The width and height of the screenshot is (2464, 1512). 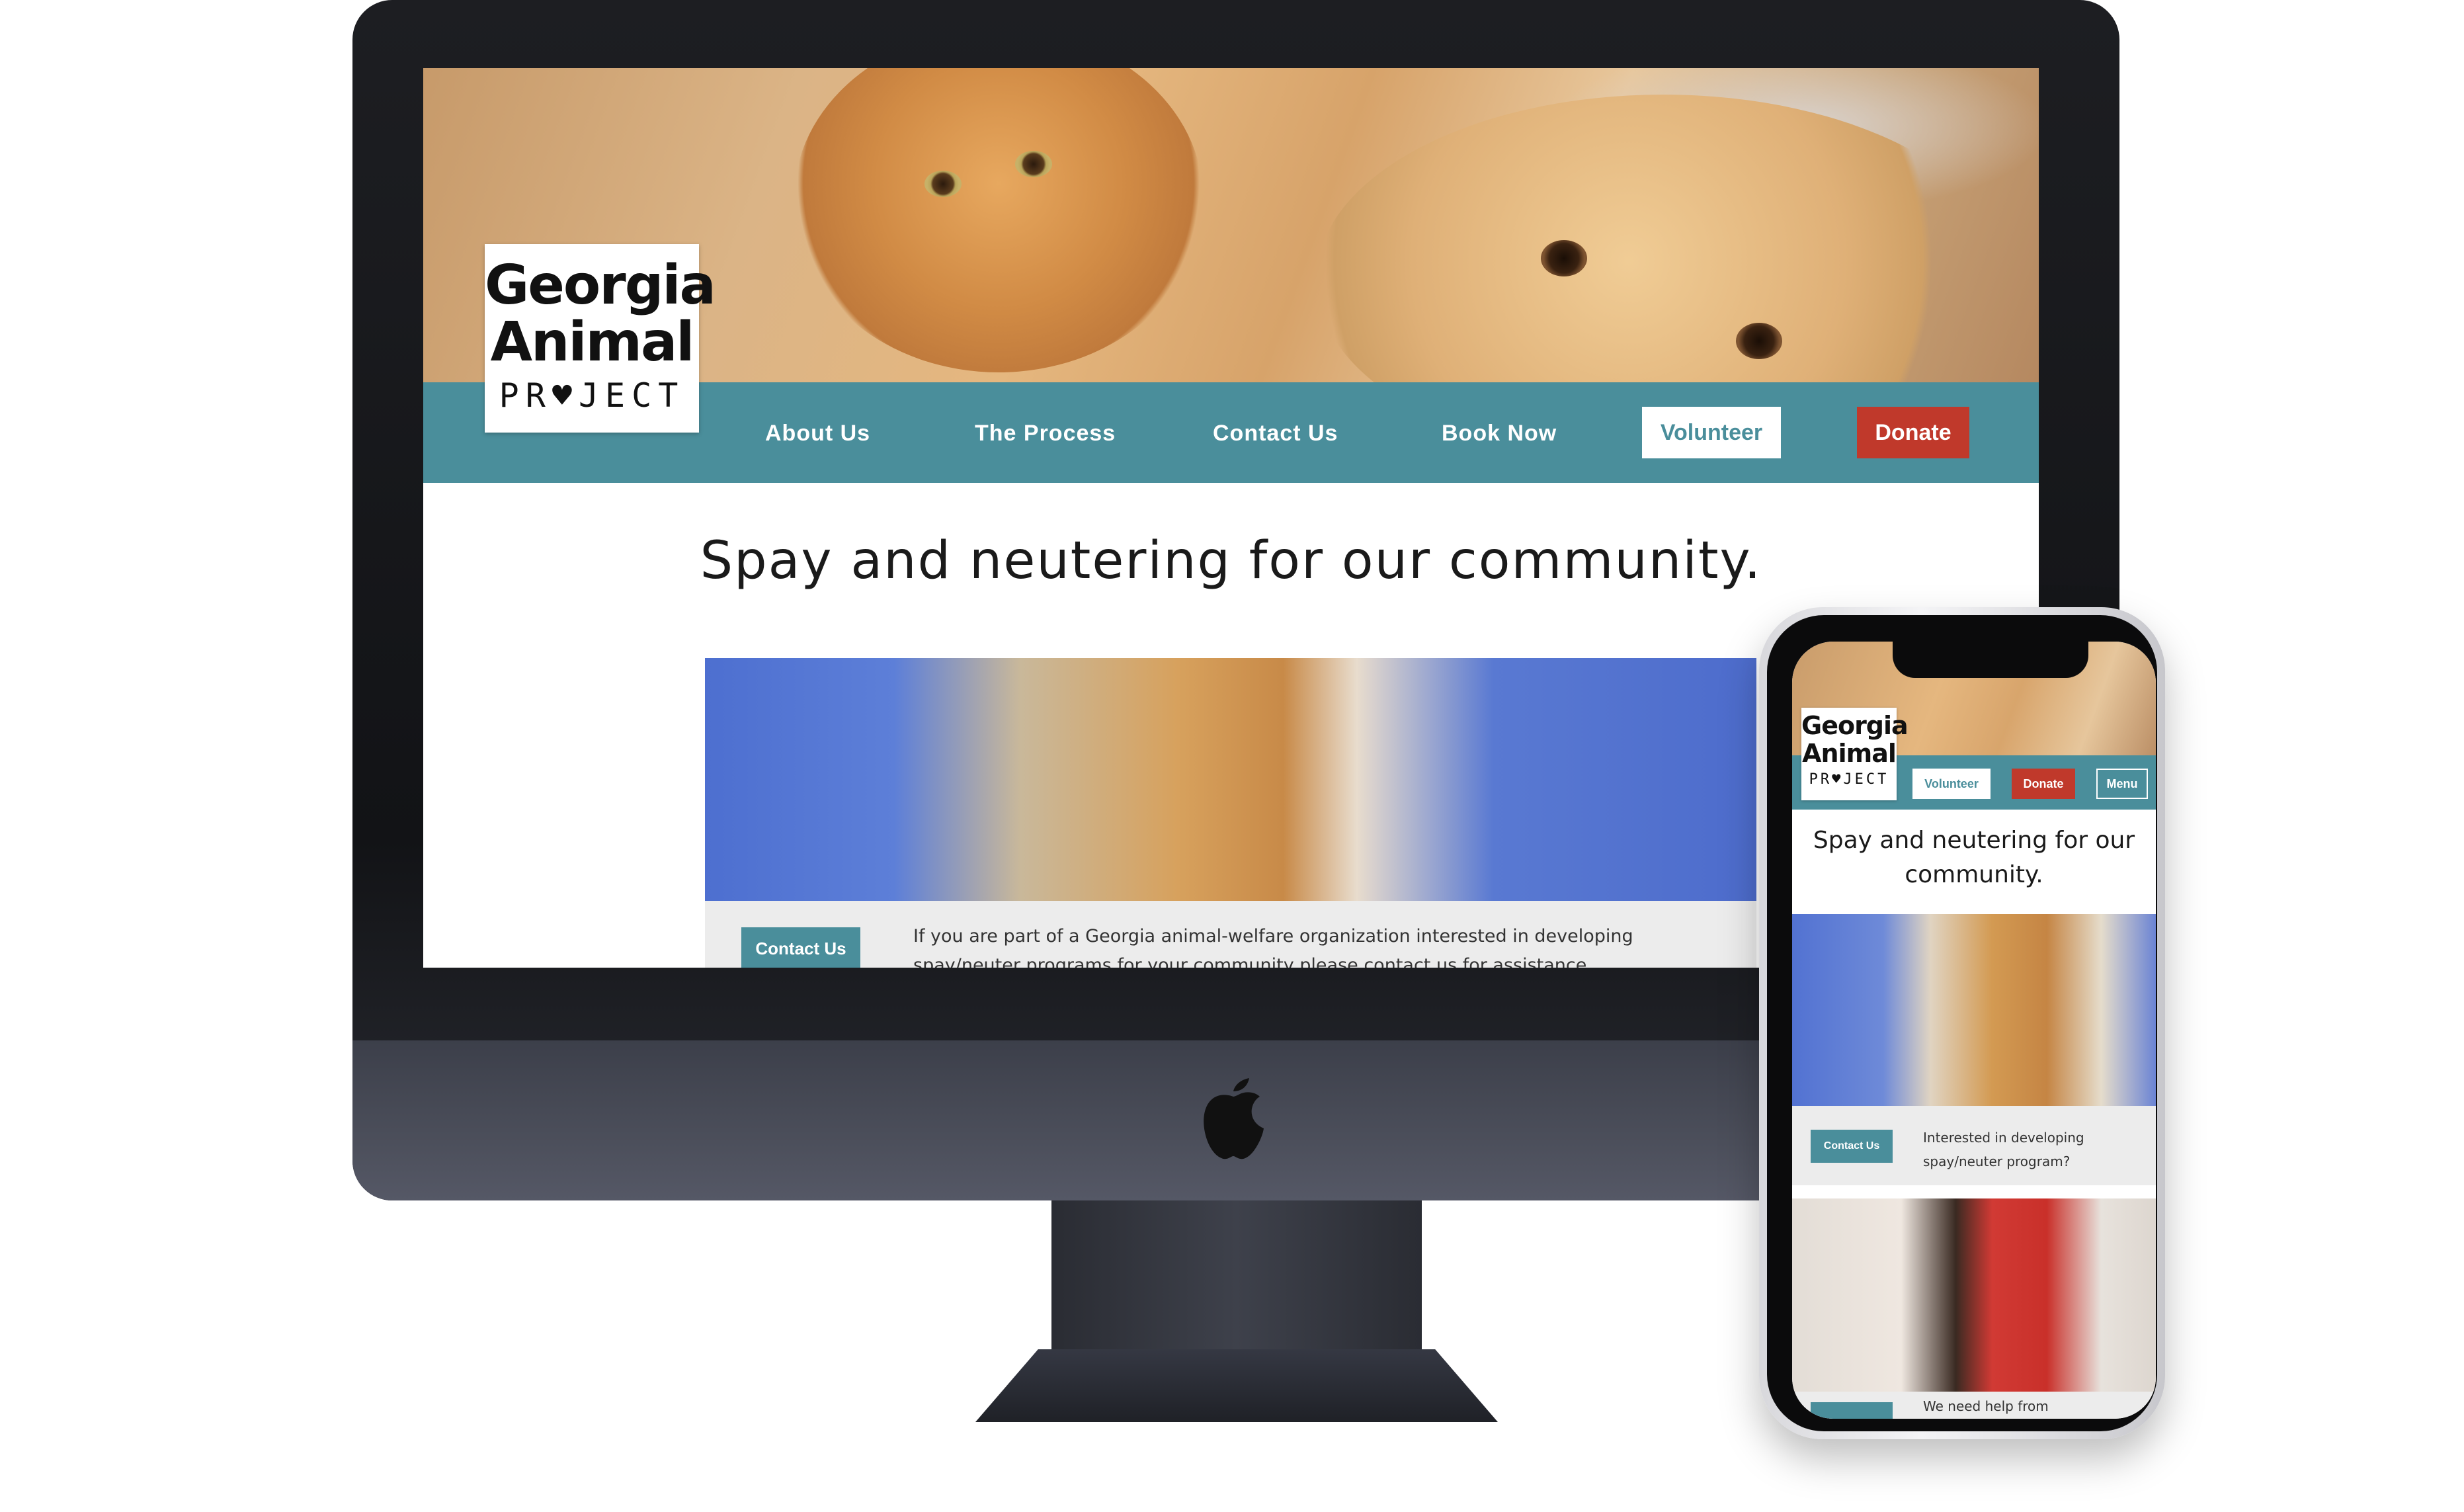 What do you see at coordinates (1990, 660) in the screenshot?
I see `phone-notch` at bounding box center [1990, 660].